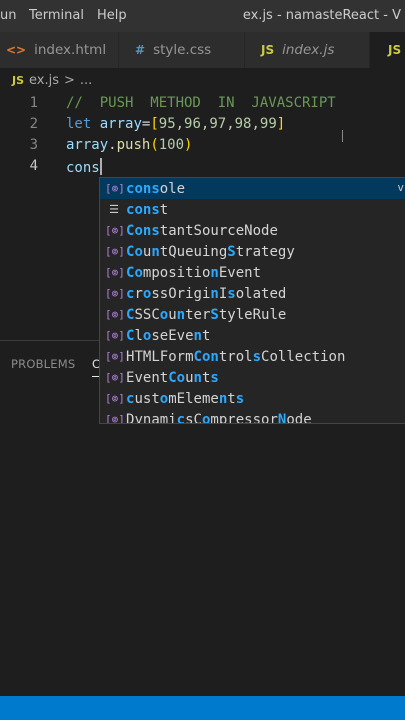 Image resolution: width=405 pixels, height=720 pixels. What do you see at coordinates (154, 124) in the screenshot?
I see `bracket-open: [` at bounding box center [154, 124].